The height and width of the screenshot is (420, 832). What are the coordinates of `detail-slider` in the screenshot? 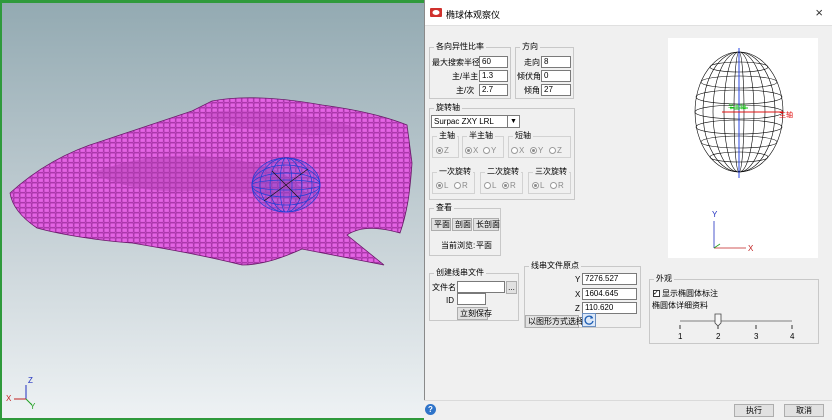 It's located at (737, 325).